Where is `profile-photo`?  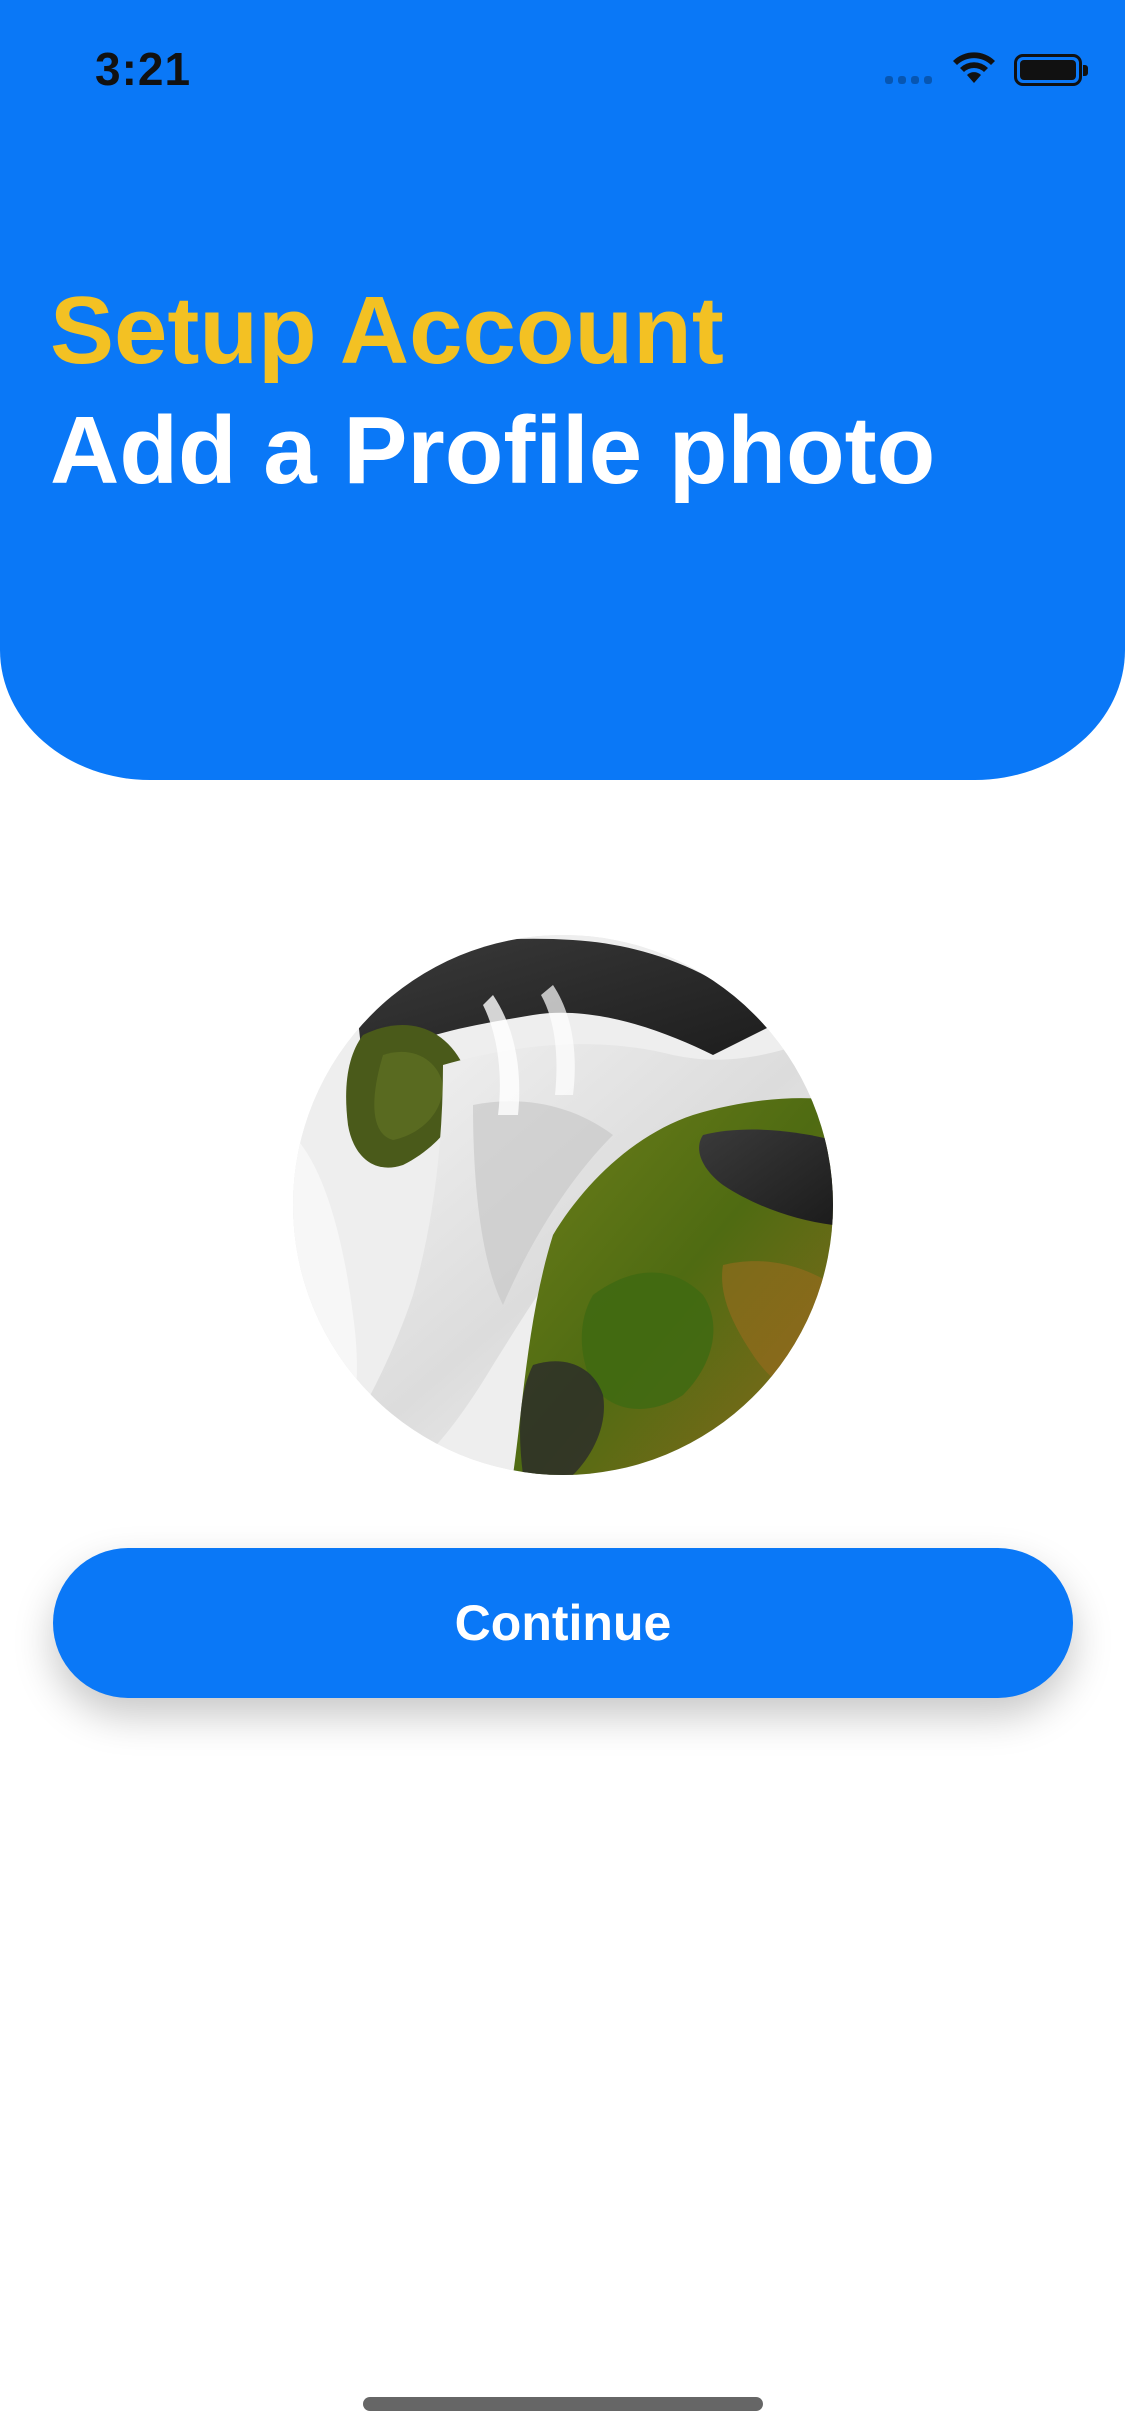 profile-photo is located at coordinates (563, 1205).